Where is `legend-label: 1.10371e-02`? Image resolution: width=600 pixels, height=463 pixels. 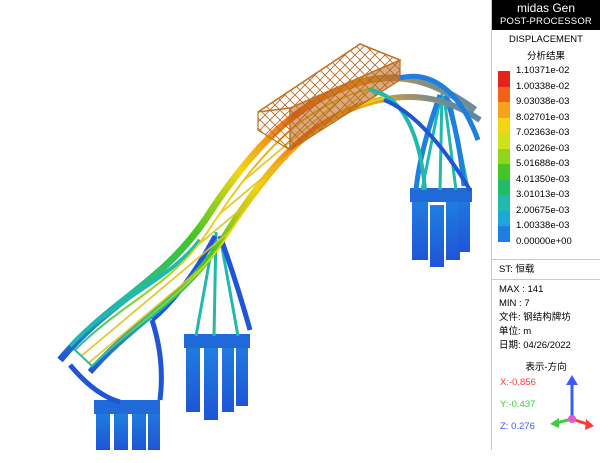 legend-label: 1.10371e-02 is located at coordinates (543, 70).